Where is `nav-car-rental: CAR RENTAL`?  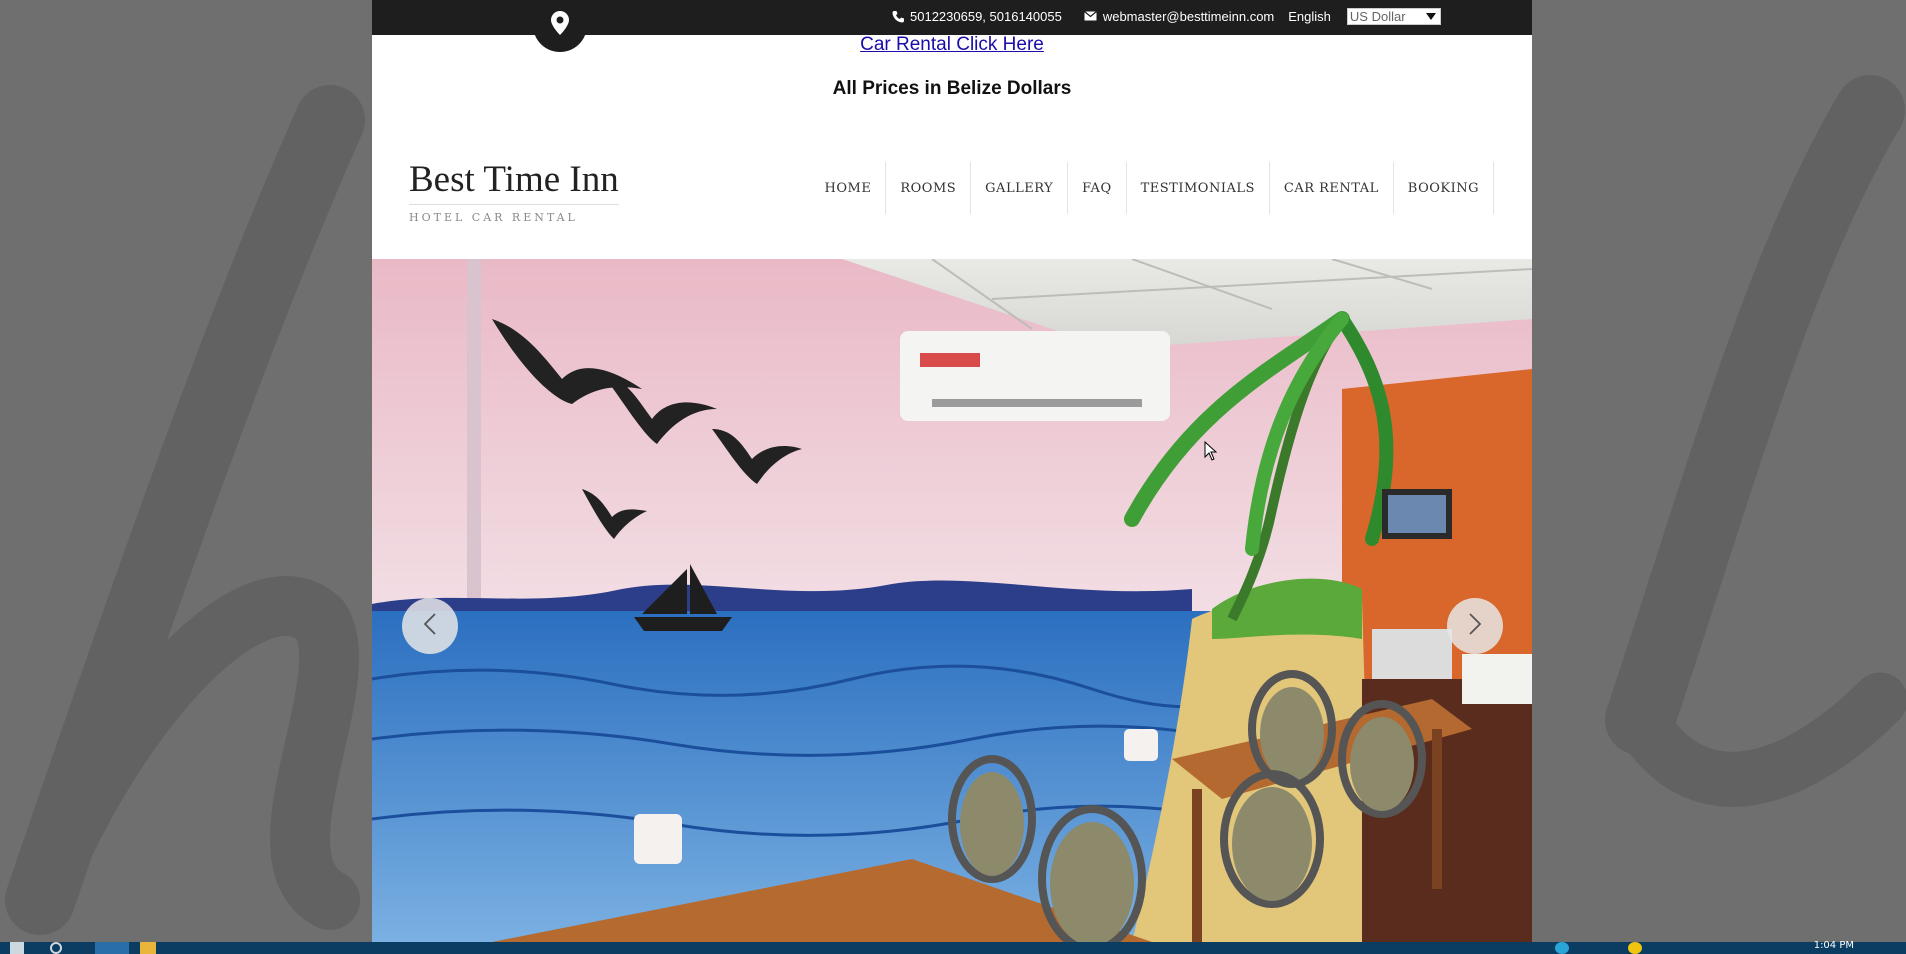 nav-car-rental: CAR RENTAL is located at coordinates (1330, 188).